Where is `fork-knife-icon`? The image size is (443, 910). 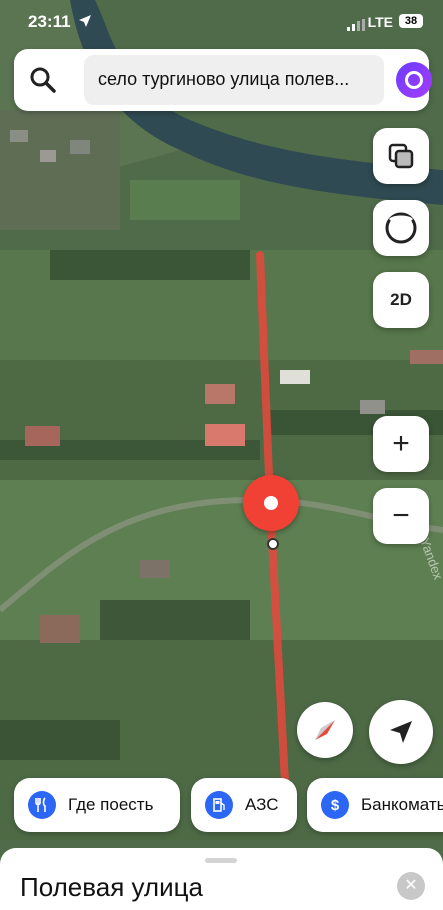 fork-knife-icon is located at coordinates (42, 805).